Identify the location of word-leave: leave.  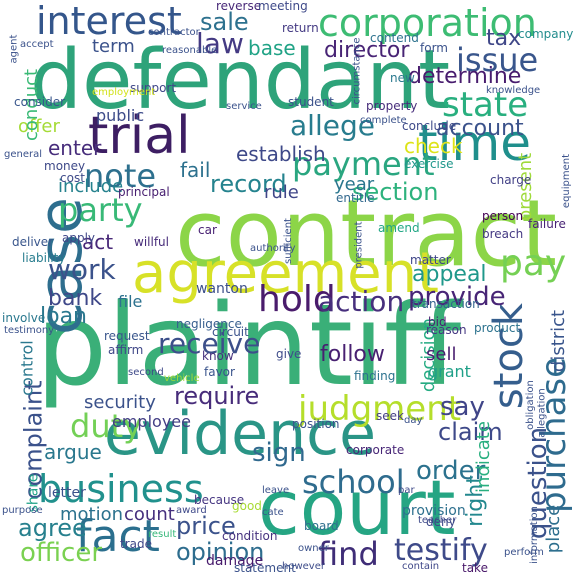
(276, 490).